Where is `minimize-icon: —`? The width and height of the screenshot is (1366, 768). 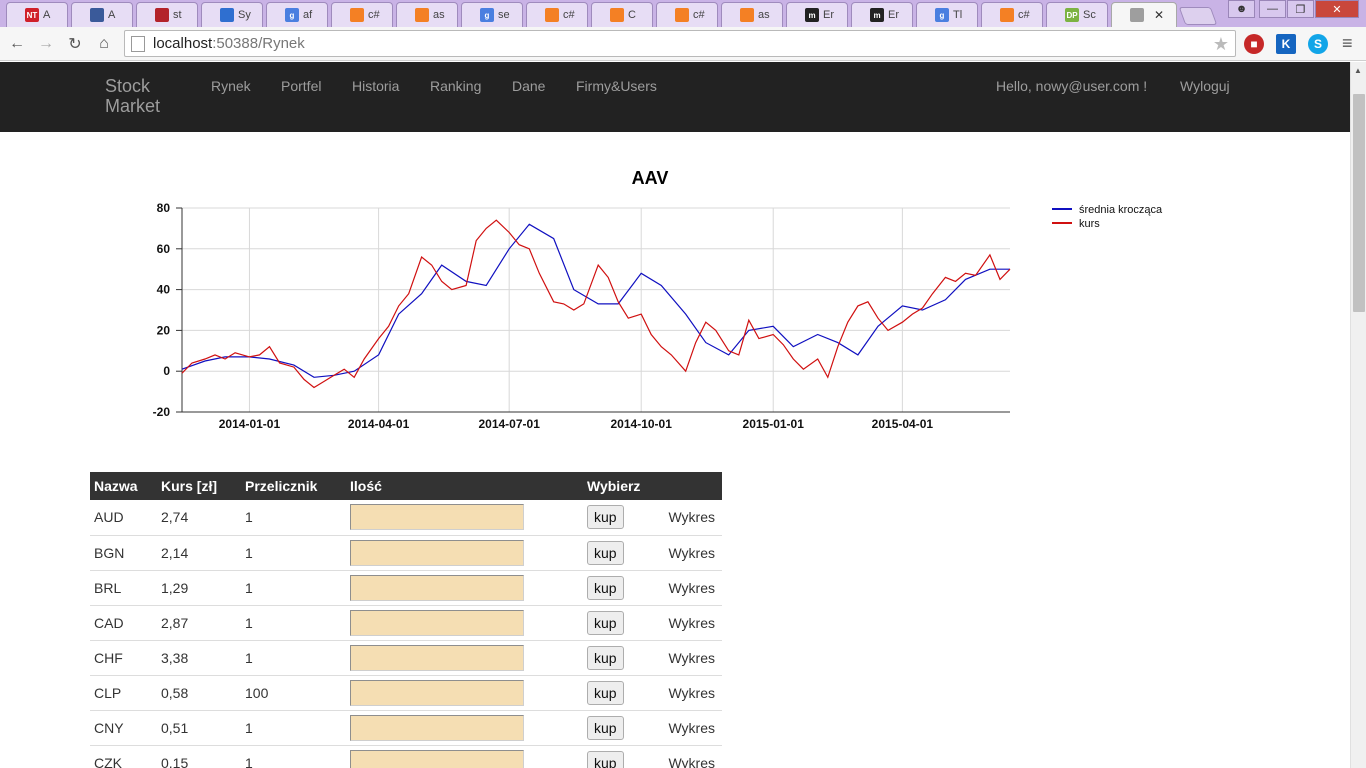 minimize-icon: — is located at coordinates (1272, 9).